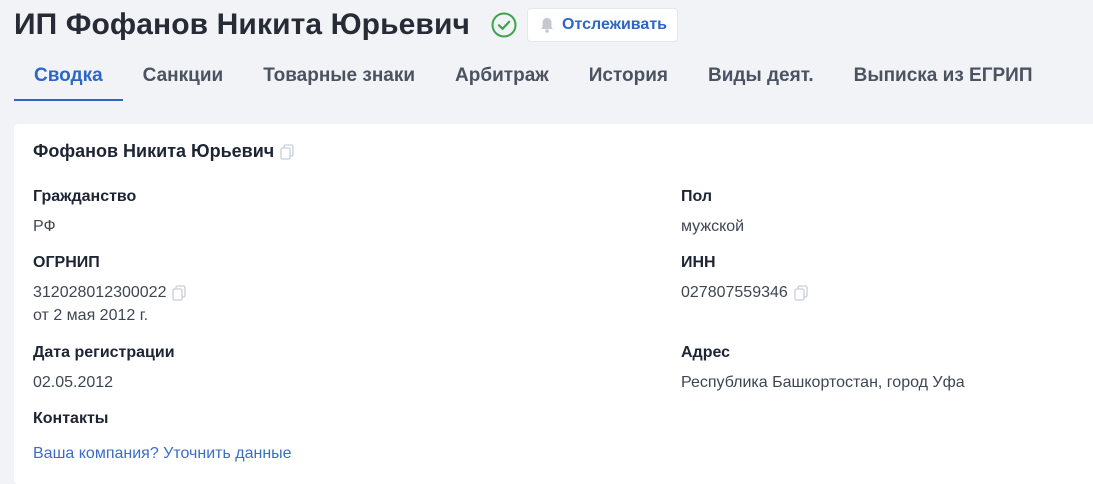 The width and height of the screenshot is (1093, 484). I want to click on inn-value-row: 027807559346, so click(744, 293).